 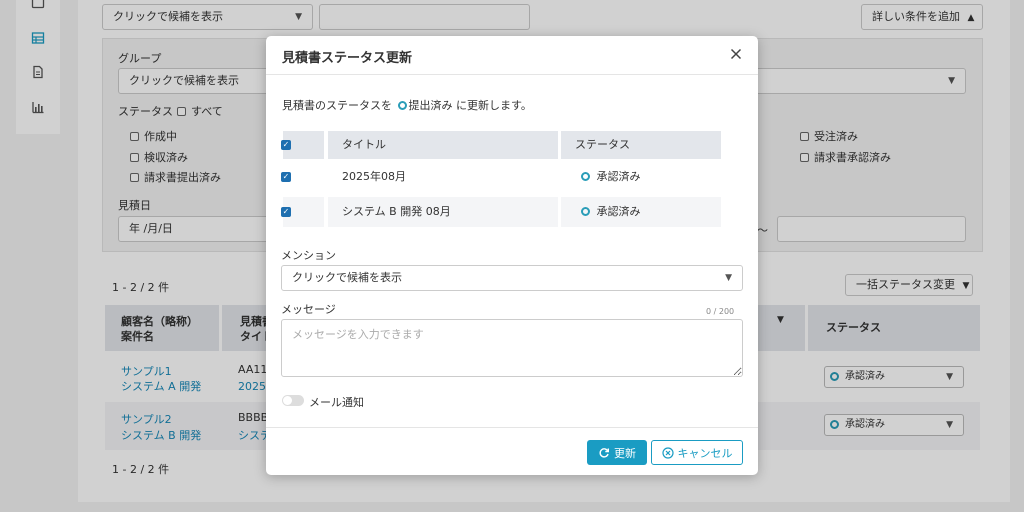 I want to click on column-header-status: ステータス, so click(x=641, y=145).